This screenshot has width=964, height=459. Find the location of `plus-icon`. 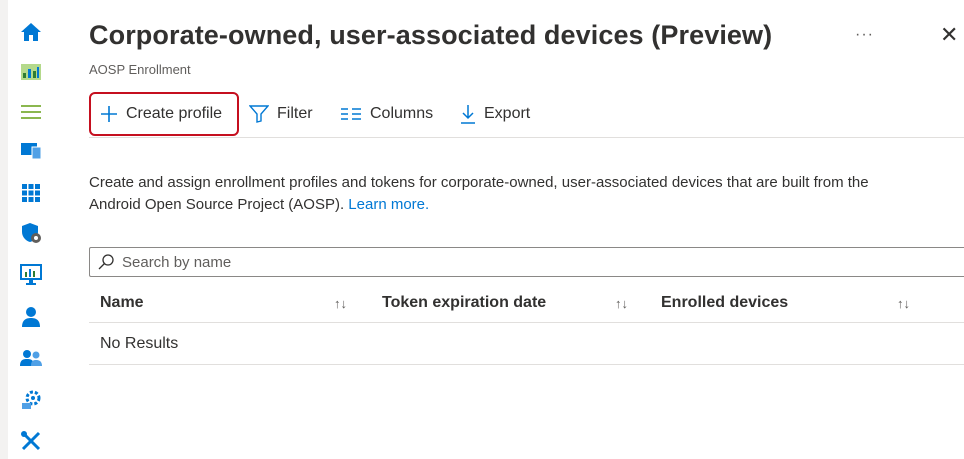

plus-icon is located at coordinates (109, 114).